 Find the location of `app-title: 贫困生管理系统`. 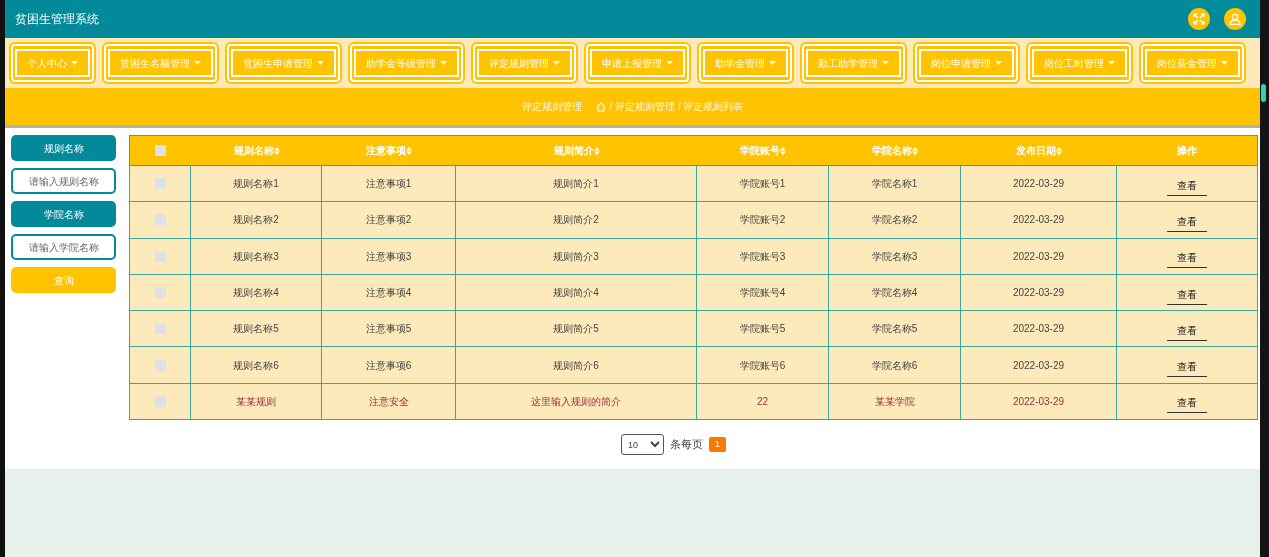

app-title: 贫困生管理系统 is located at coordinates (57, 19).